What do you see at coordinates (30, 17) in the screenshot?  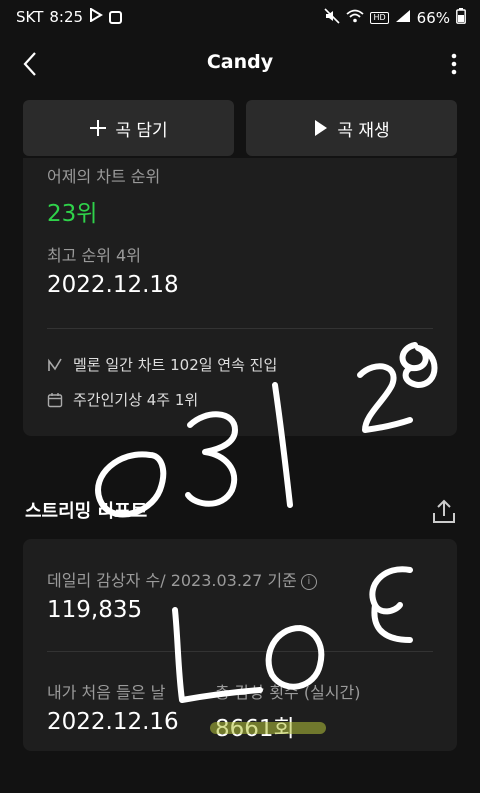 I see `carrier-label: SKT` at bounding box center [30, 17].